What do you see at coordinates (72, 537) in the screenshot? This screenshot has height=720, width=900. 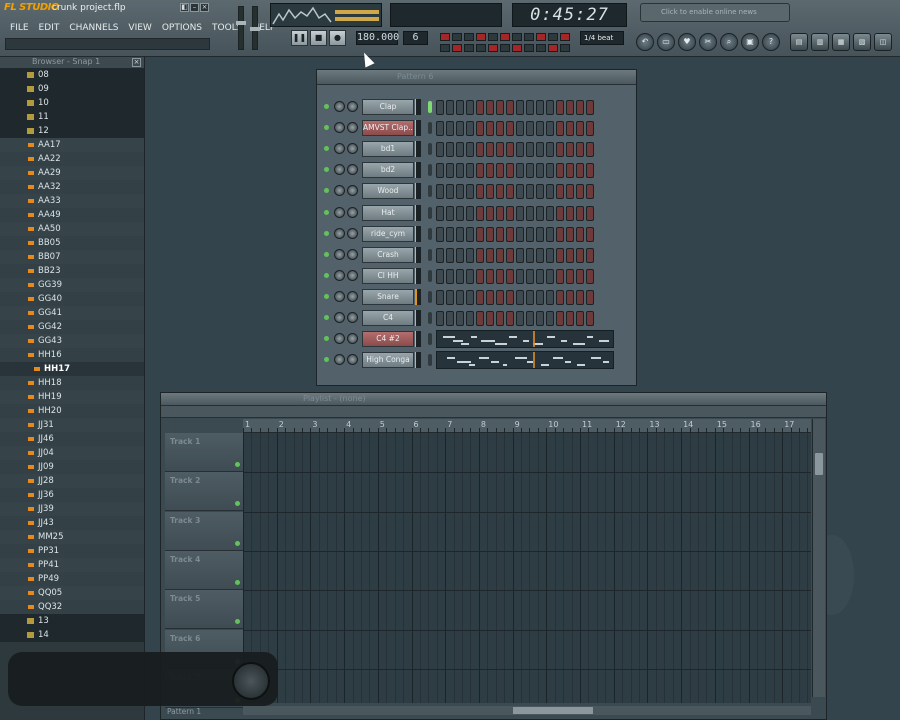 I see `browser-file: MM25` at bounding box center [72, 537].